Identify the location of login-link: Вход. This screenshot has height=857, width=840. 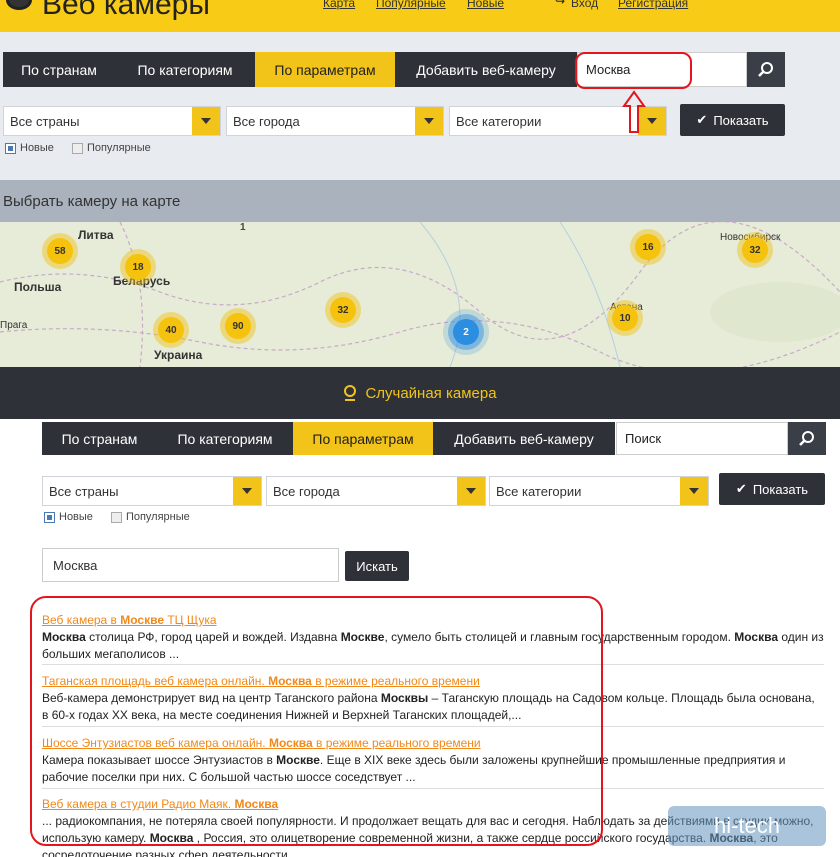
(584, 5).